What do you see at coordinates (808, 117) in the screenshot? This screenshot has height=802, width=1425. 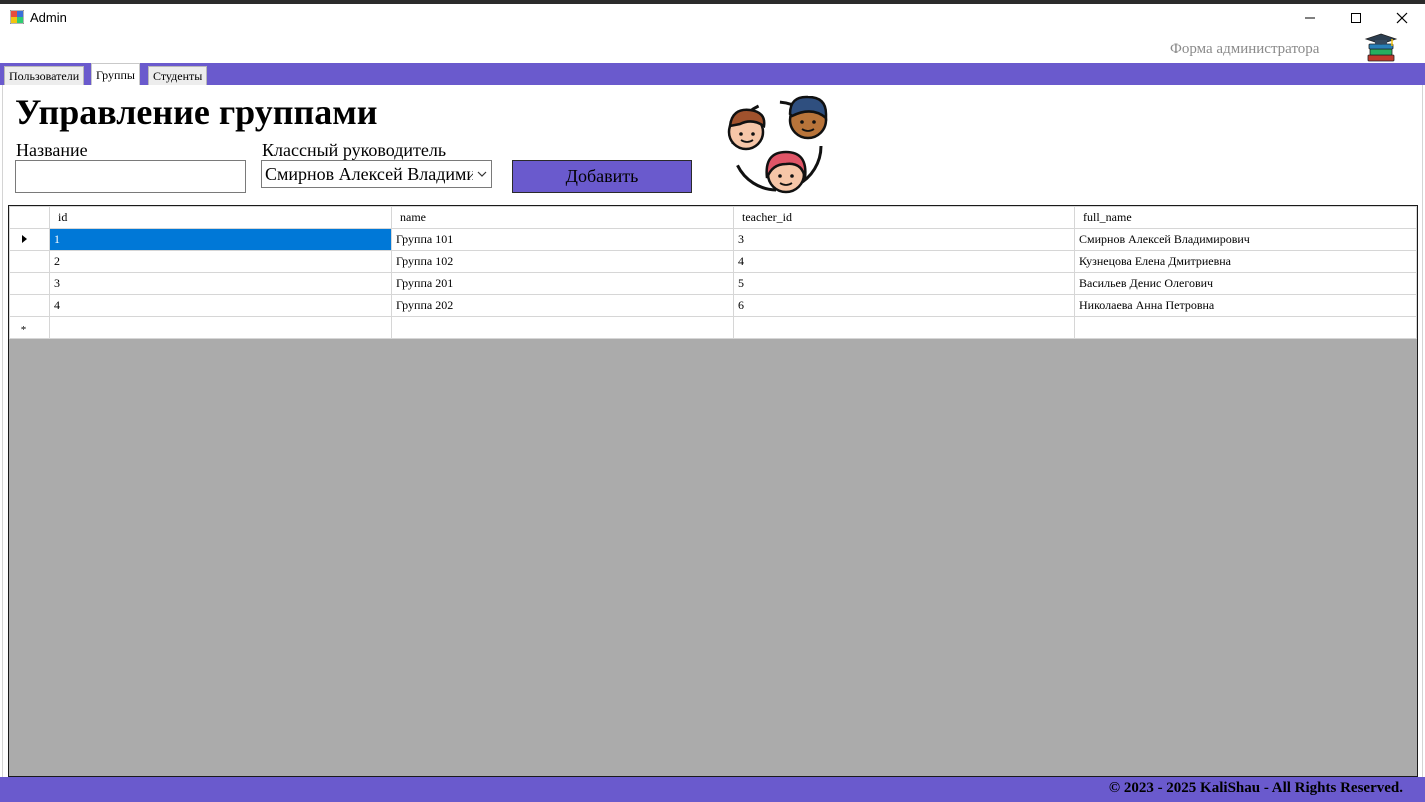 I see `face-right` at bounding box center [808, 117].